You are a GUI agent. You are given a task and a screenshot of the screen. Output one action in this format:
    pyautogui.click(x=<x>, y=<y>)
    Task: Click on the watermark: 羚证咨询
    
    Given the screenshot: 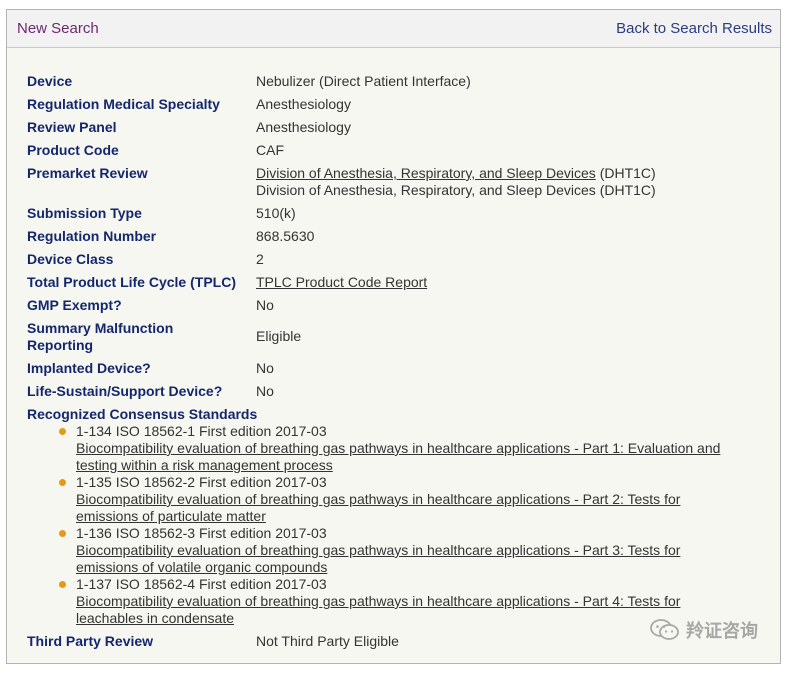 What is the action you would take?
    pyautogui.click(x=704, y=630)
    